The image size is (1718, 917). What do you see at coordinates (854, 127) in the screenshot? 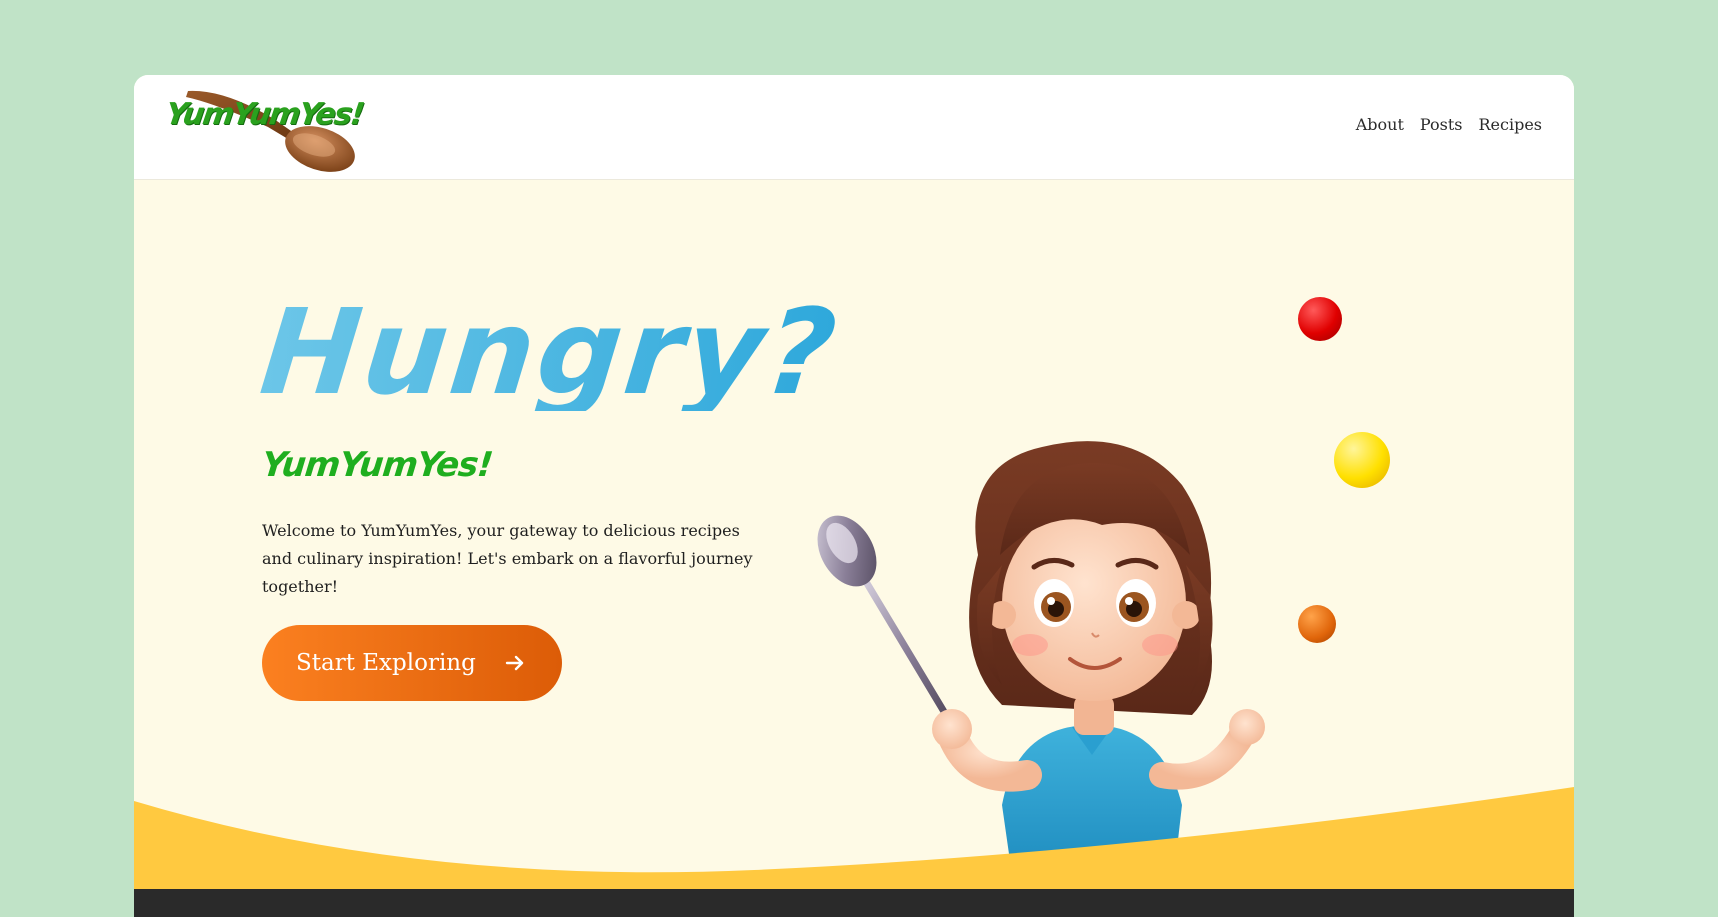
I see `site-header: YumYumYes! About Posts Recipes` at bounding box center [854, 127].